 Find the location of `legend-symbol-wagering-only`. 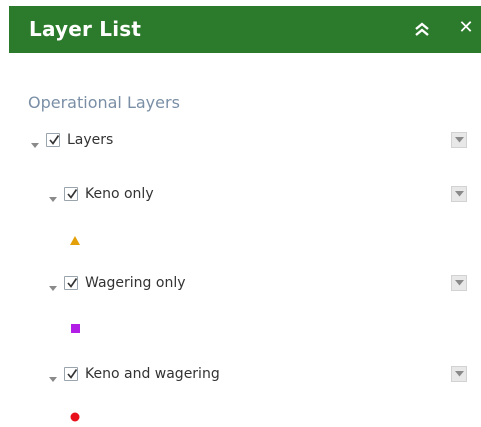

legend-symbol-wagering-only is located at coordinates (75, 328).